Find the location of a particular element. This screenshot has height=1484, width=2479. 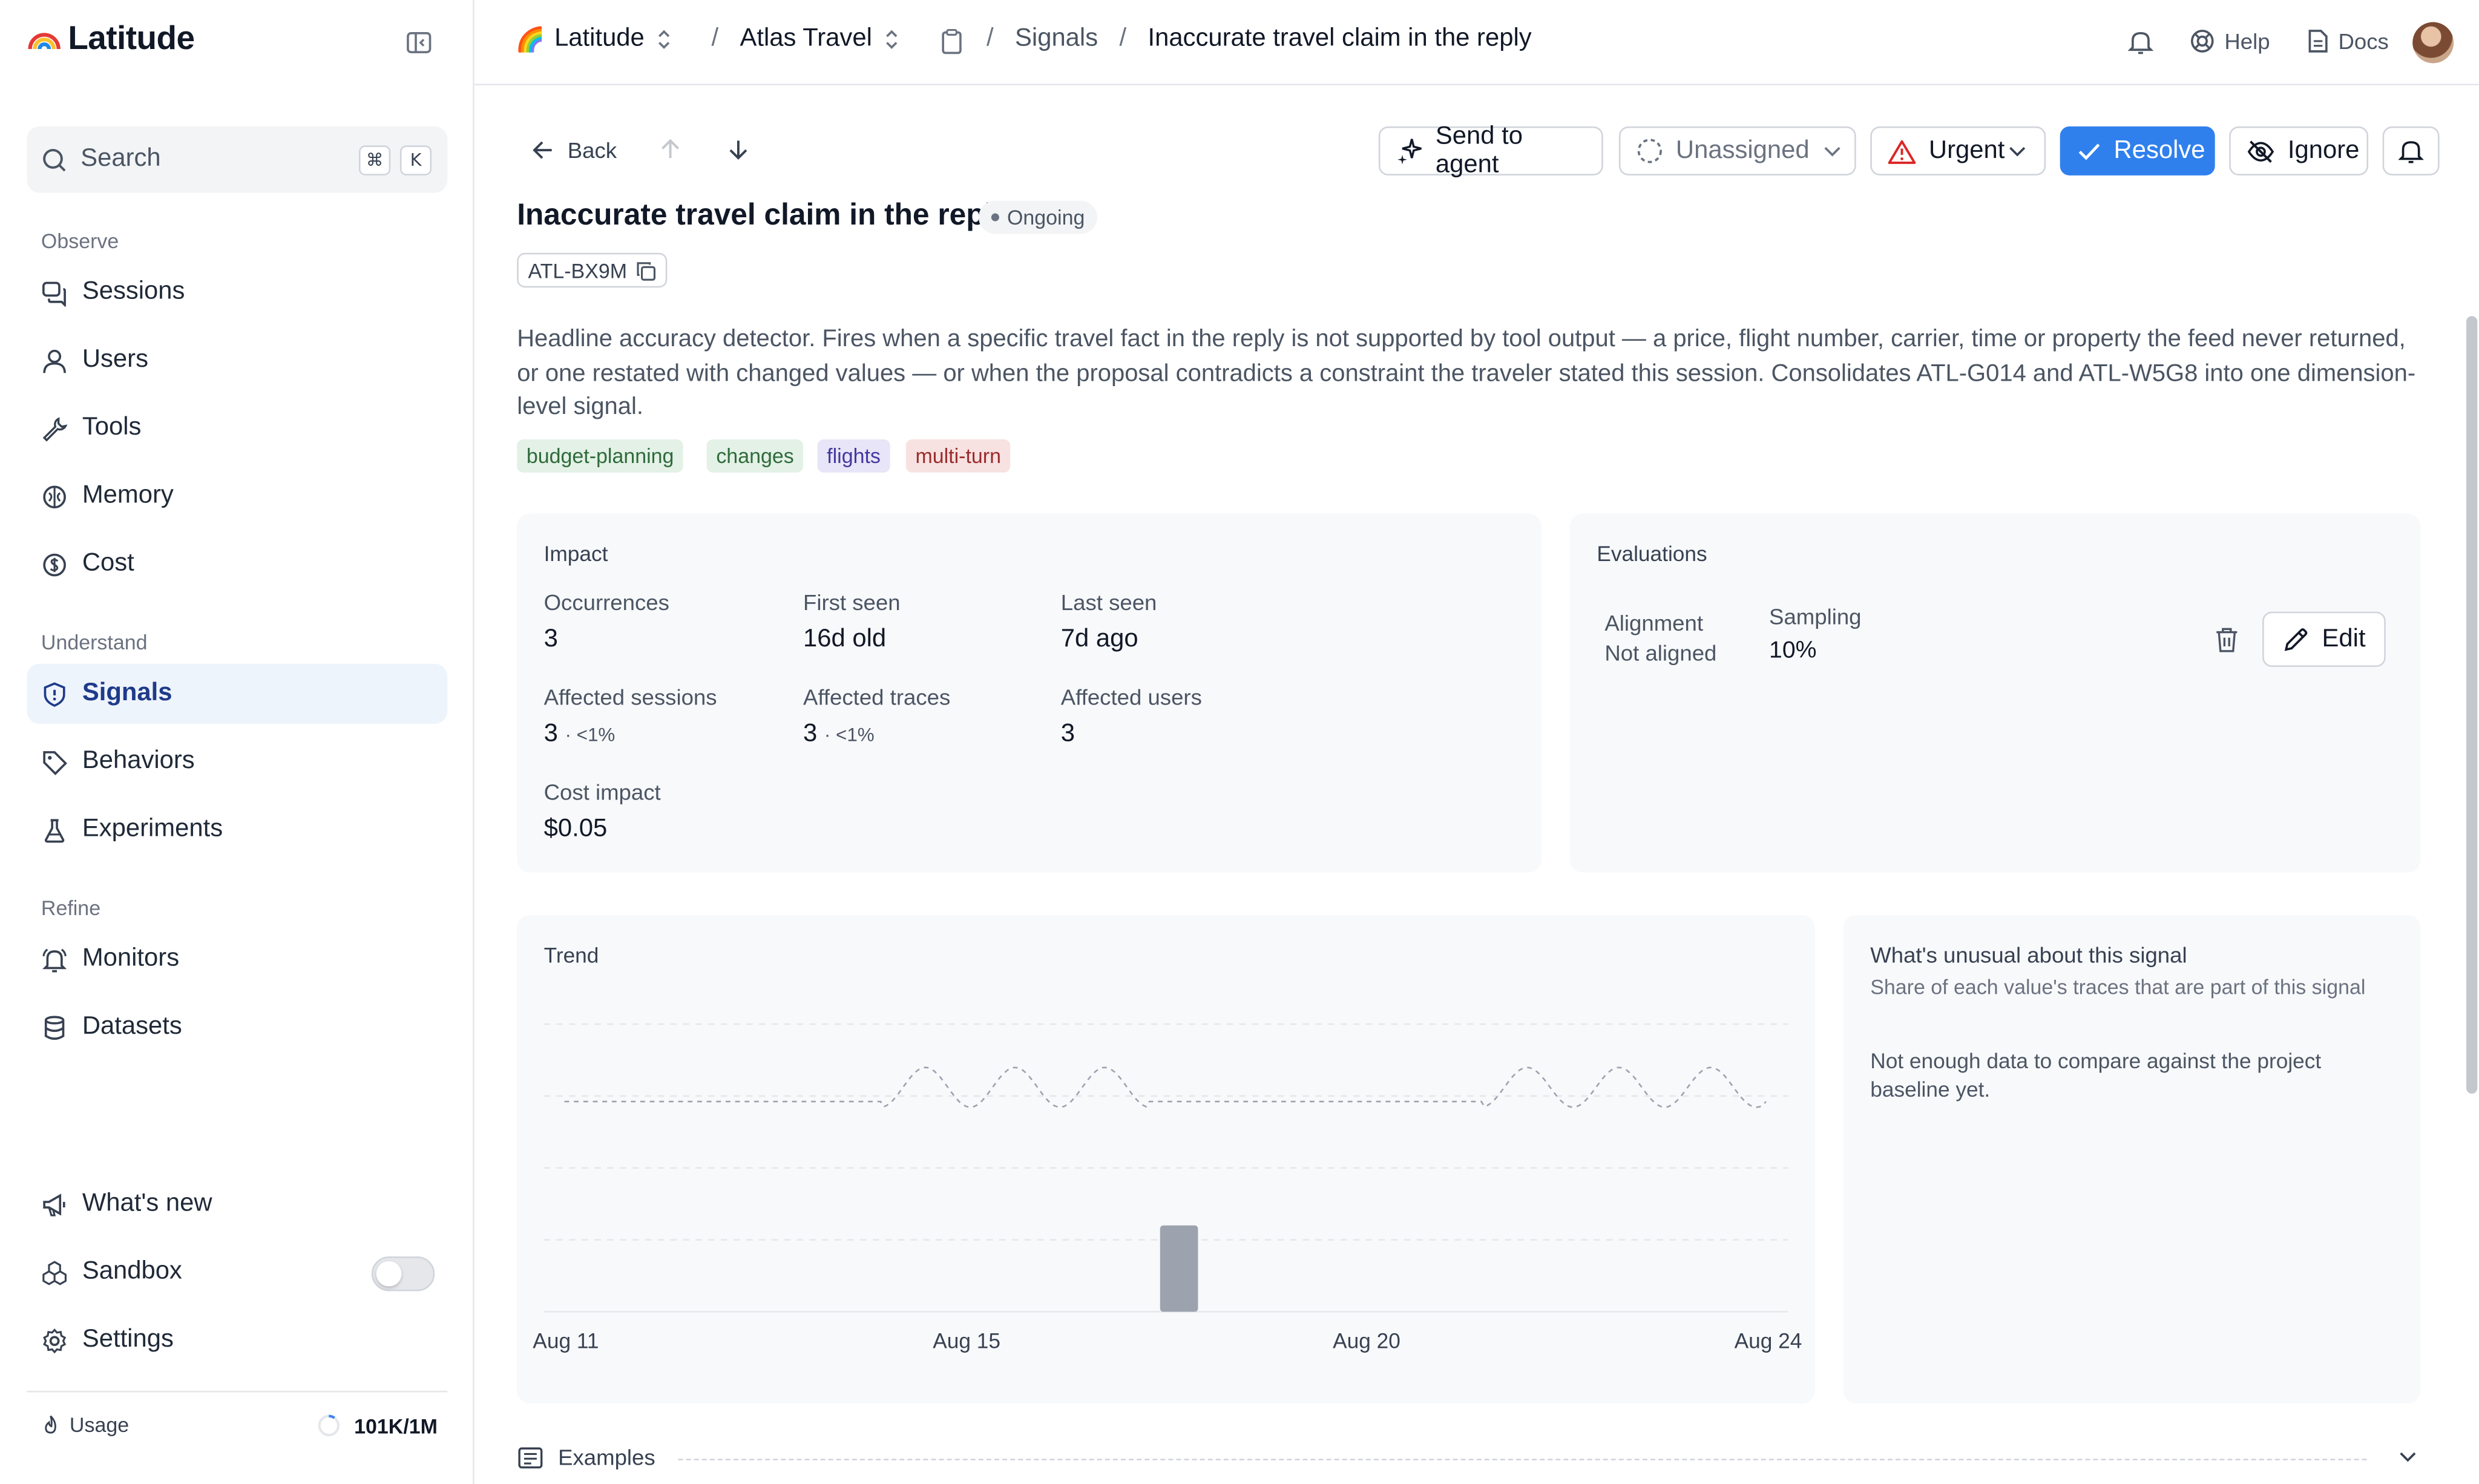

first-seen-label: First seen is located at coordinates (852, 602).